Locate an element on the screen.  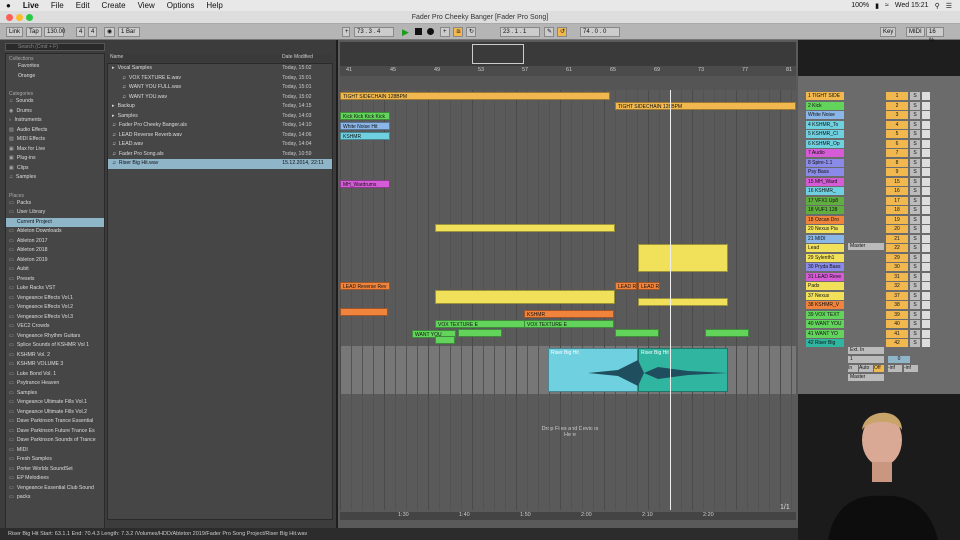
category-item: ♫ Samples is located at coordinates (55, 178).